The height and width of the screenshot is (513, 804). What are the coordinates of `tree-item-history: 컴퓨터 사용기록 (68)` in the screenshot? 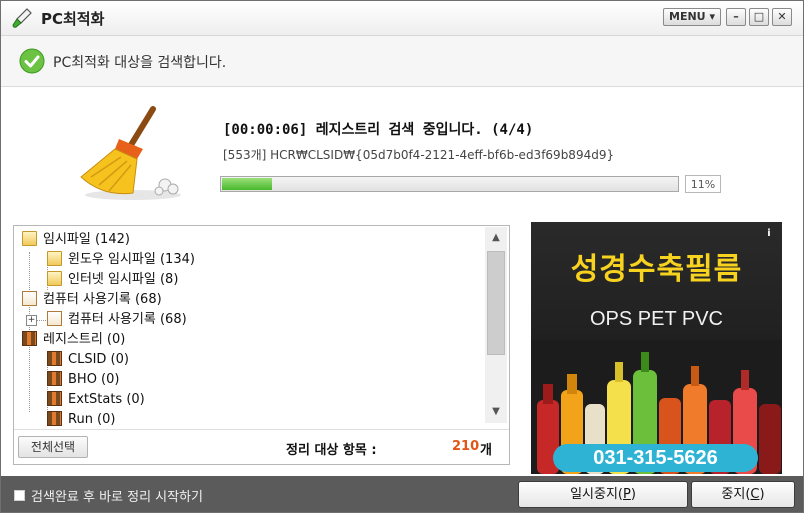 It's located at (92, 300).